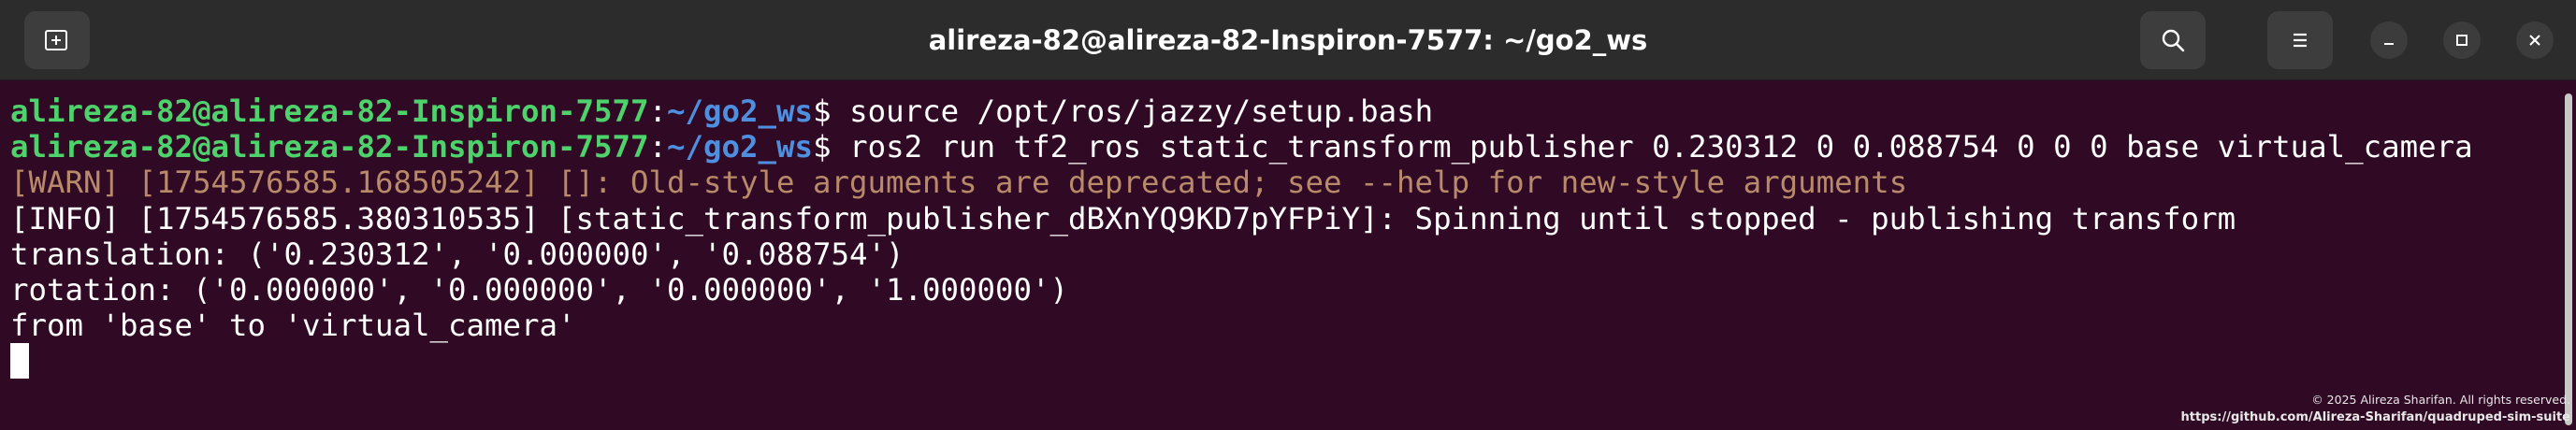 The width and height of the screenshot is (2576, 430). I want to click on close-icon, so click(2534, 40).